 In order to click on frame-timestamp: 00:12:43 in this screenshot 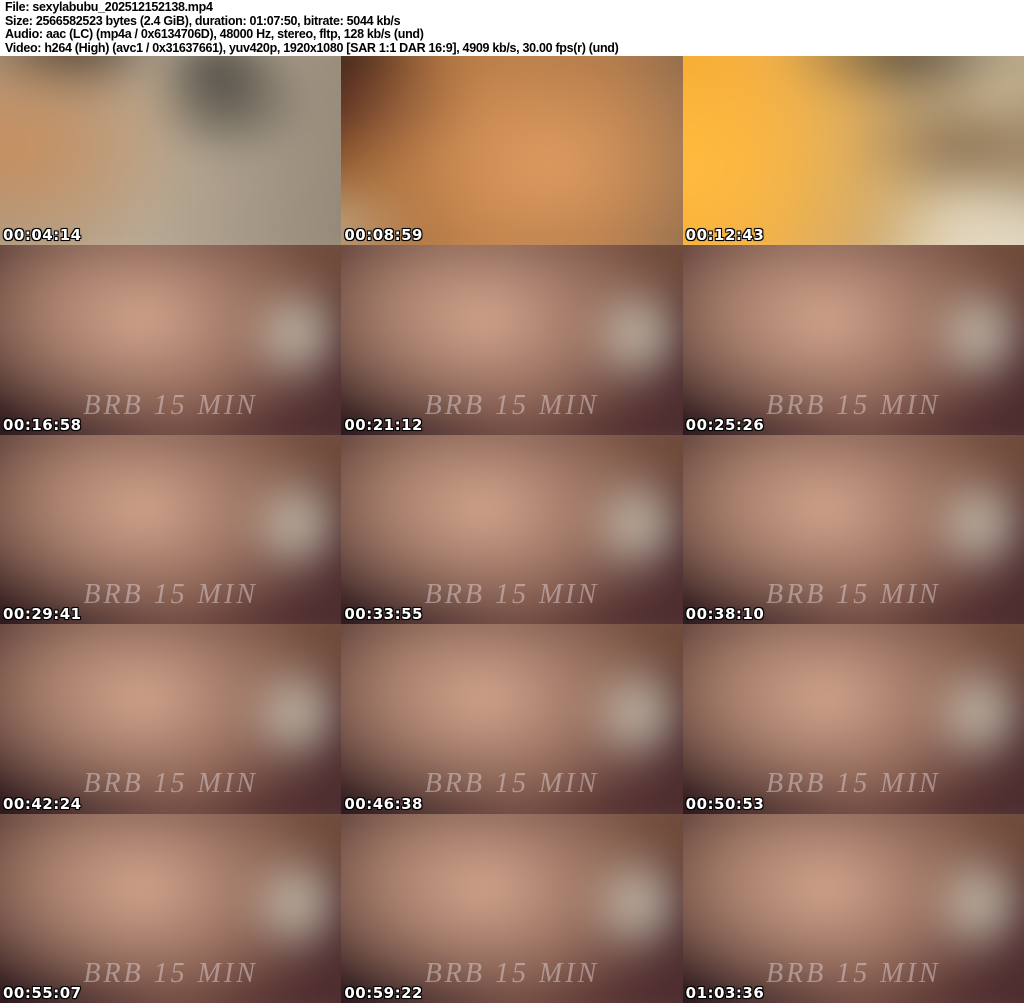, I will do `click(725, 235)`.